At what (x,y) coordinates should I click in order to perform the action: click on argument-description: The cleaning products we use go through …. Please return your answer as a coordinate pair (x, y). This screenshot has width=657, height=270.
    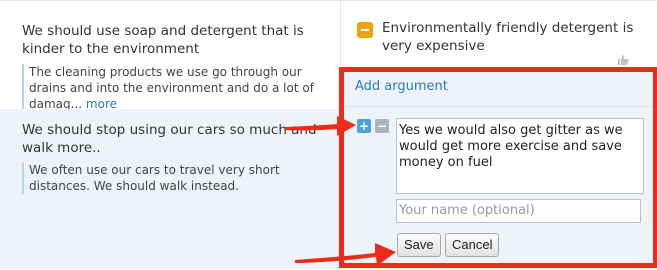
    Looking at the image, I should click on (173, 88).